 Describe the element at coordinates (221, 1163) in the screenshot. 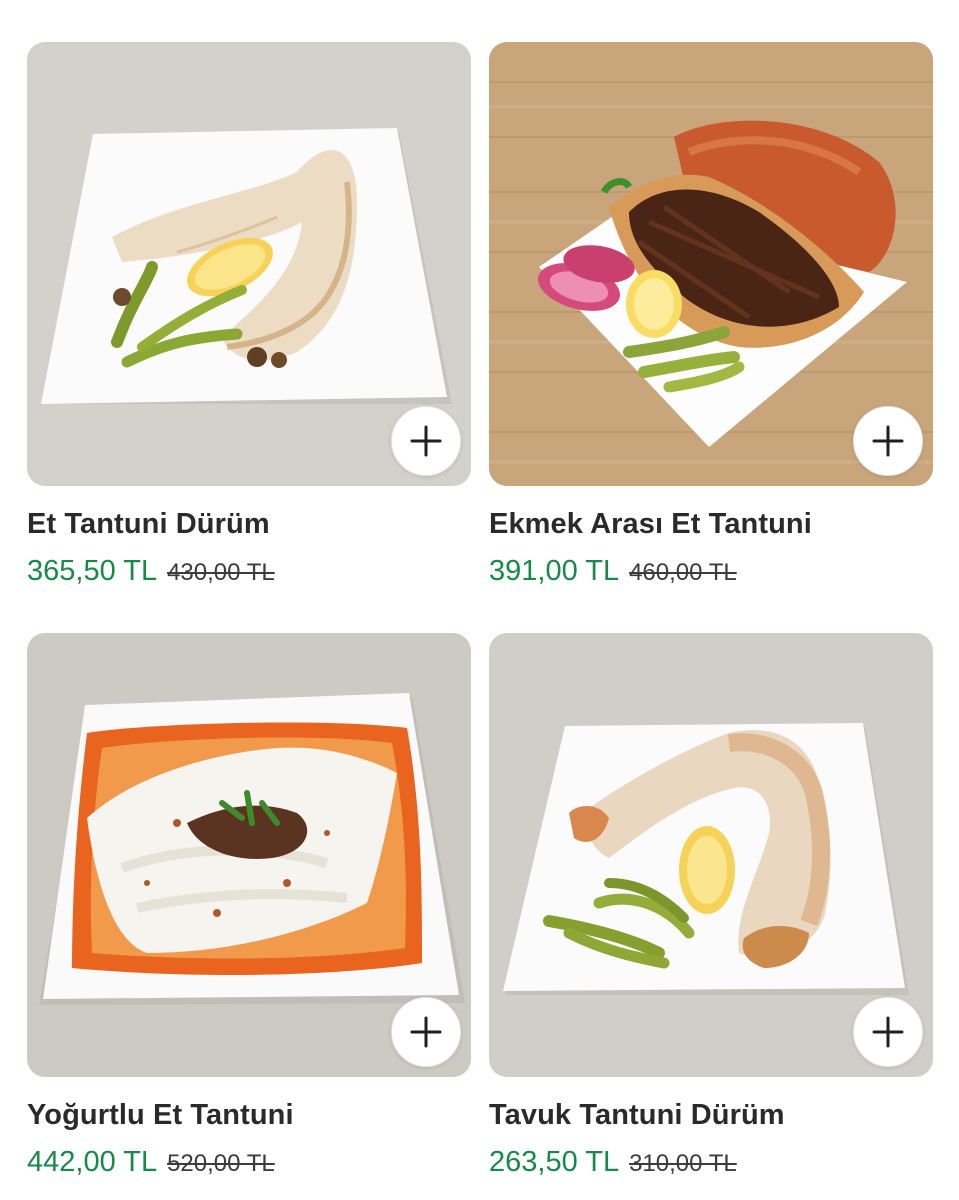

I see `old-price: 520,00 TL` at that location.